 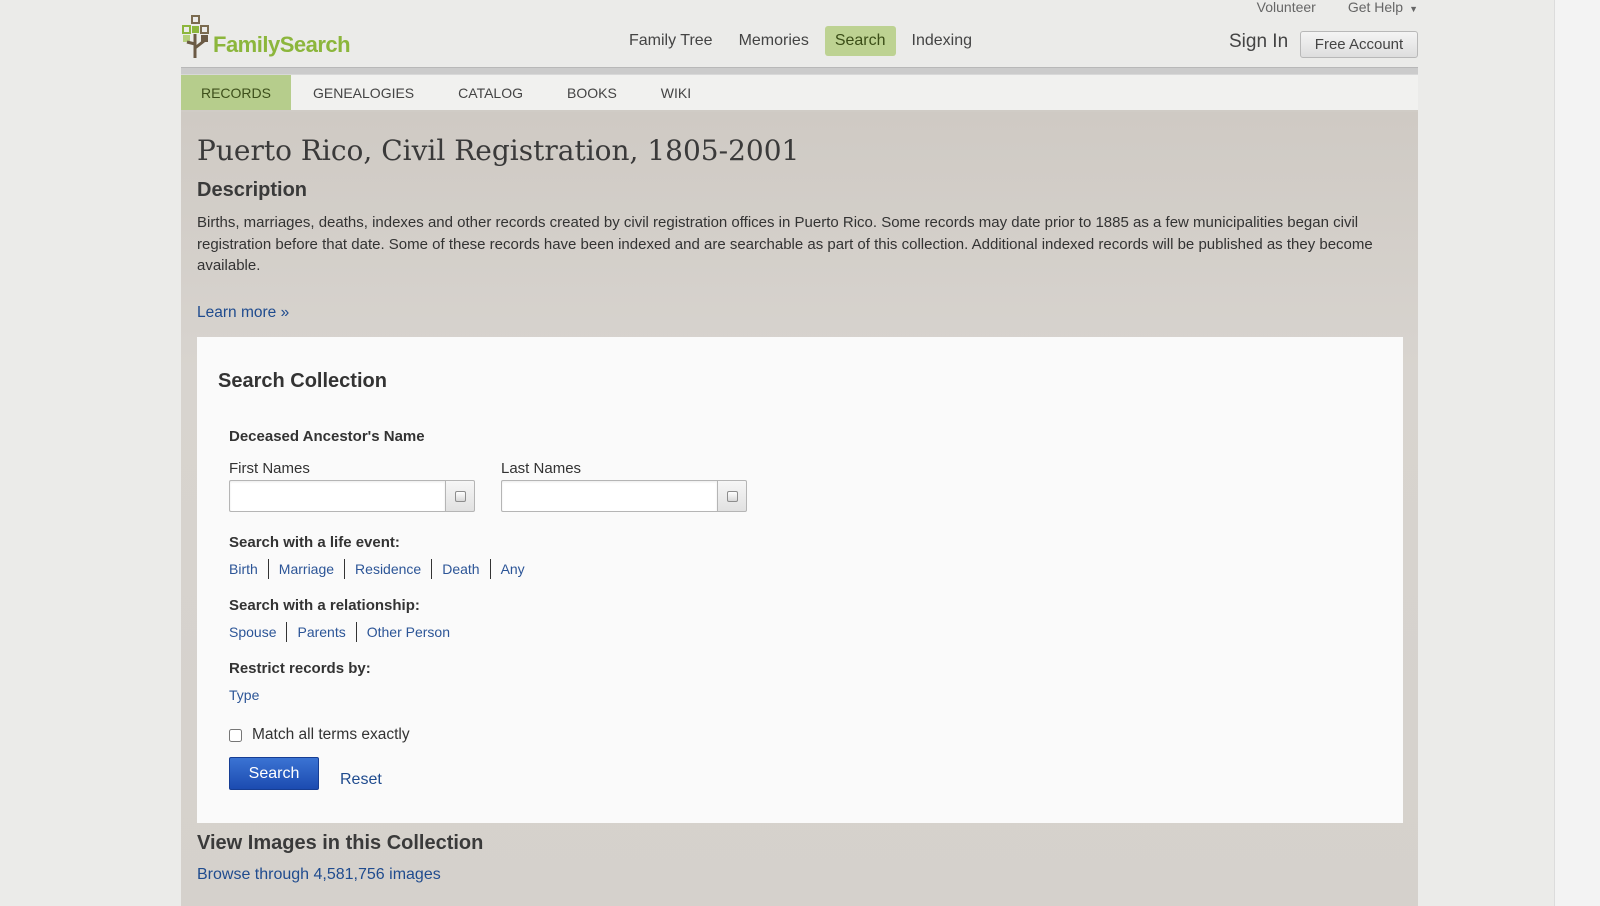 I want to click on main-nav: Family Tree Memories Search Indexing, so click(x=800, y=41).